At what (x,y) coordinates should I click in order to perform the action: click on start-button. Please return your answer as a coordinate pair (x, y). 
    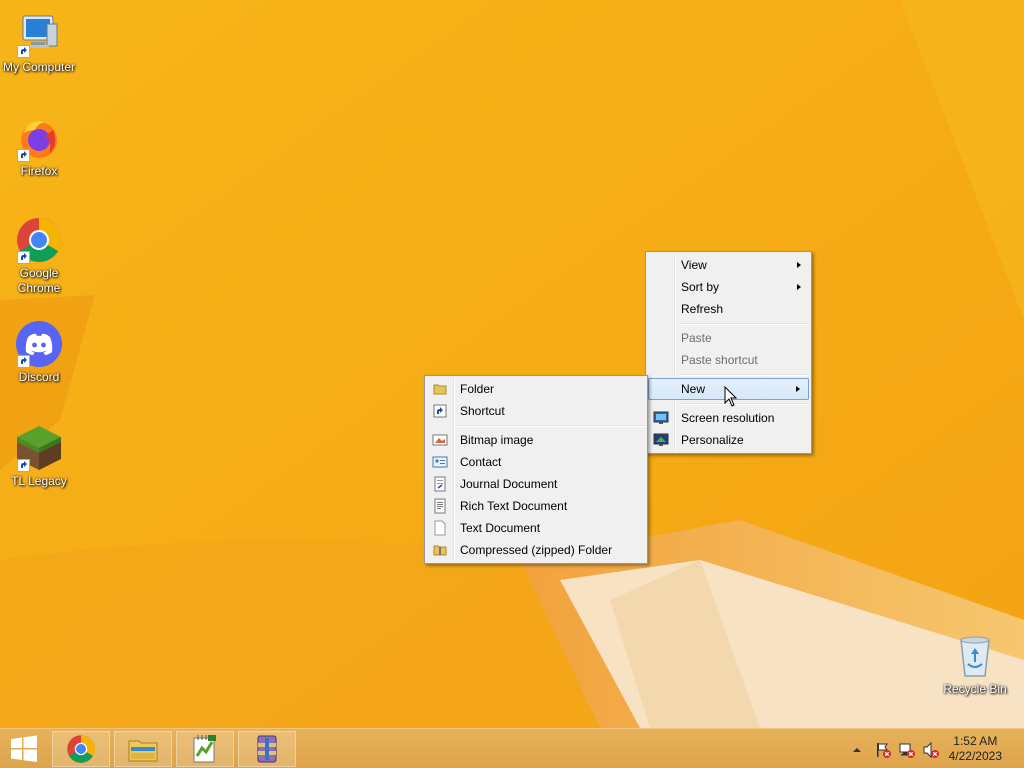
    Looking at the image, I should click on (24, 749).